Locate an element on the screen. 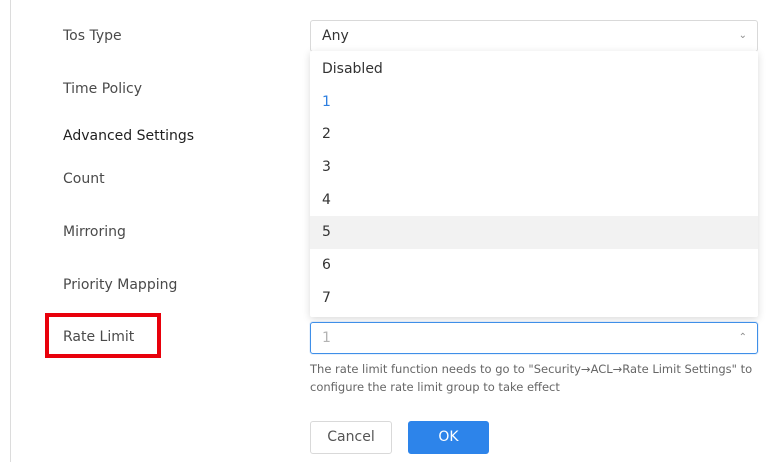 This screenshot has height=462, width=768. ok-button: OK is located at coordinates (448, 437).